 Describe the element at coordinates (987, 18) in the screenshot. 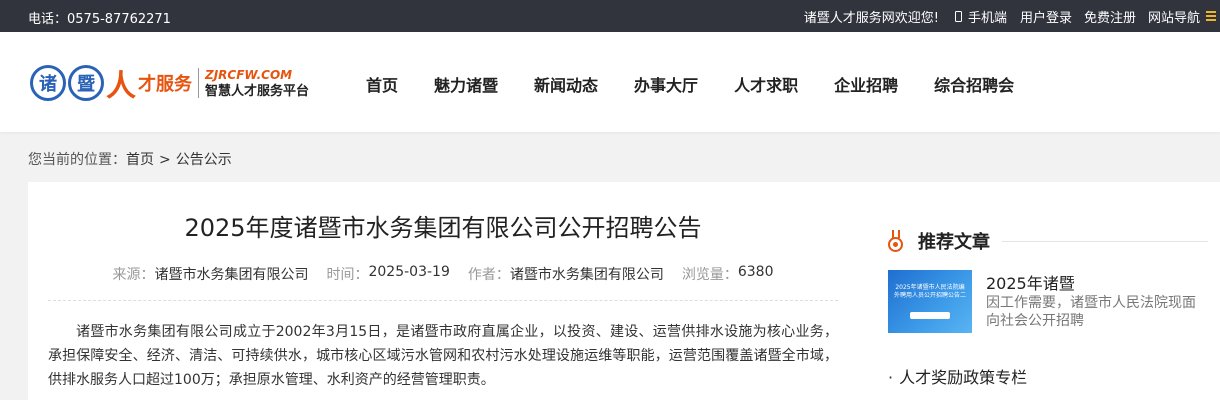

I see `mobile-label: 手机端` at that location.